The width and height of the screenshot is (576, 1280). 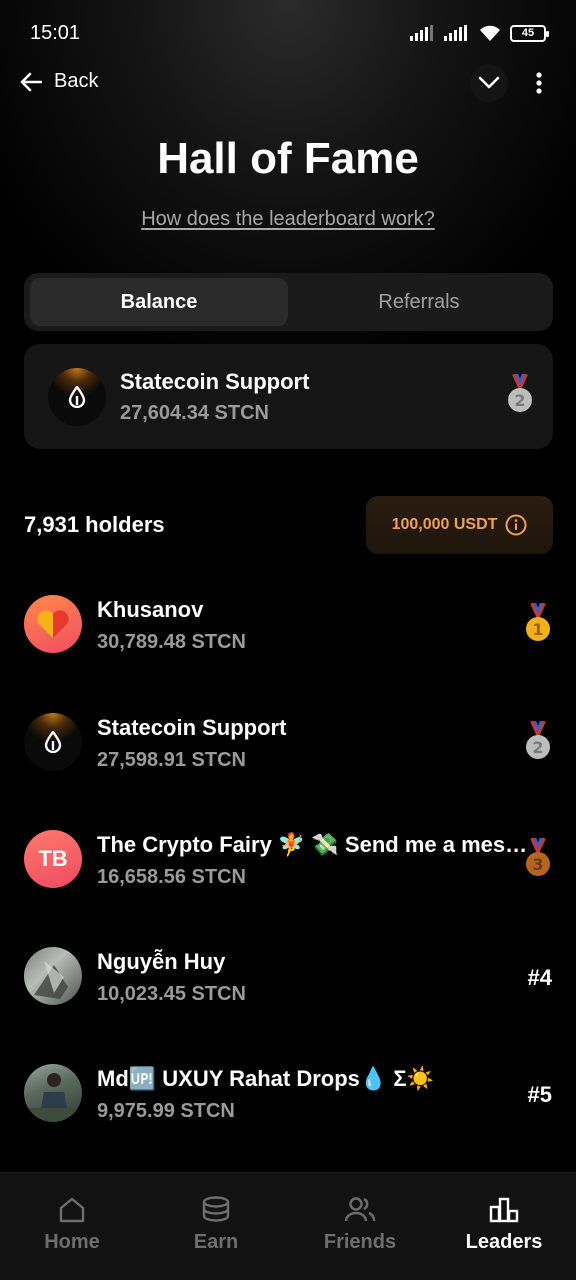 What do you see at coordinates (539, 1094) in the screenshot?
I see `leader-rank: #5` at bounding box center [539, 1094].